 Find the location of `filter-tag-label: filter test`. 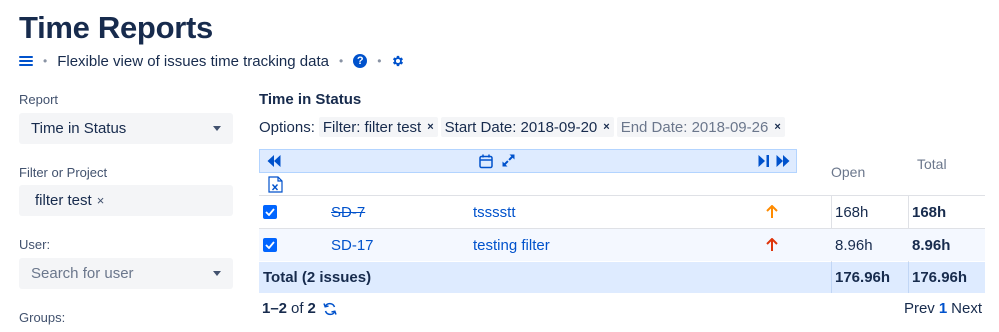

filter-tag-label: filter test is located at coordinates (63, 200).